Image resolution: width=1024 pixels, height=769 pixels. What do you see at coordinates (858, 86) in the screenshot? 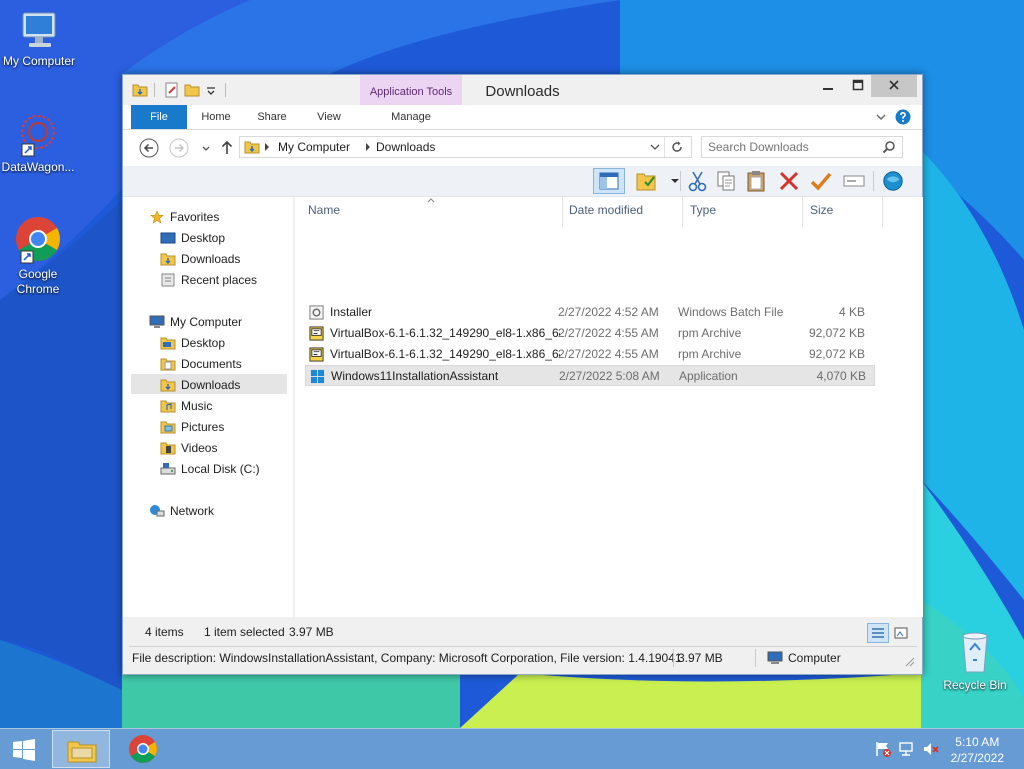
I see `maximize-button` at bounding box center [858, 86].